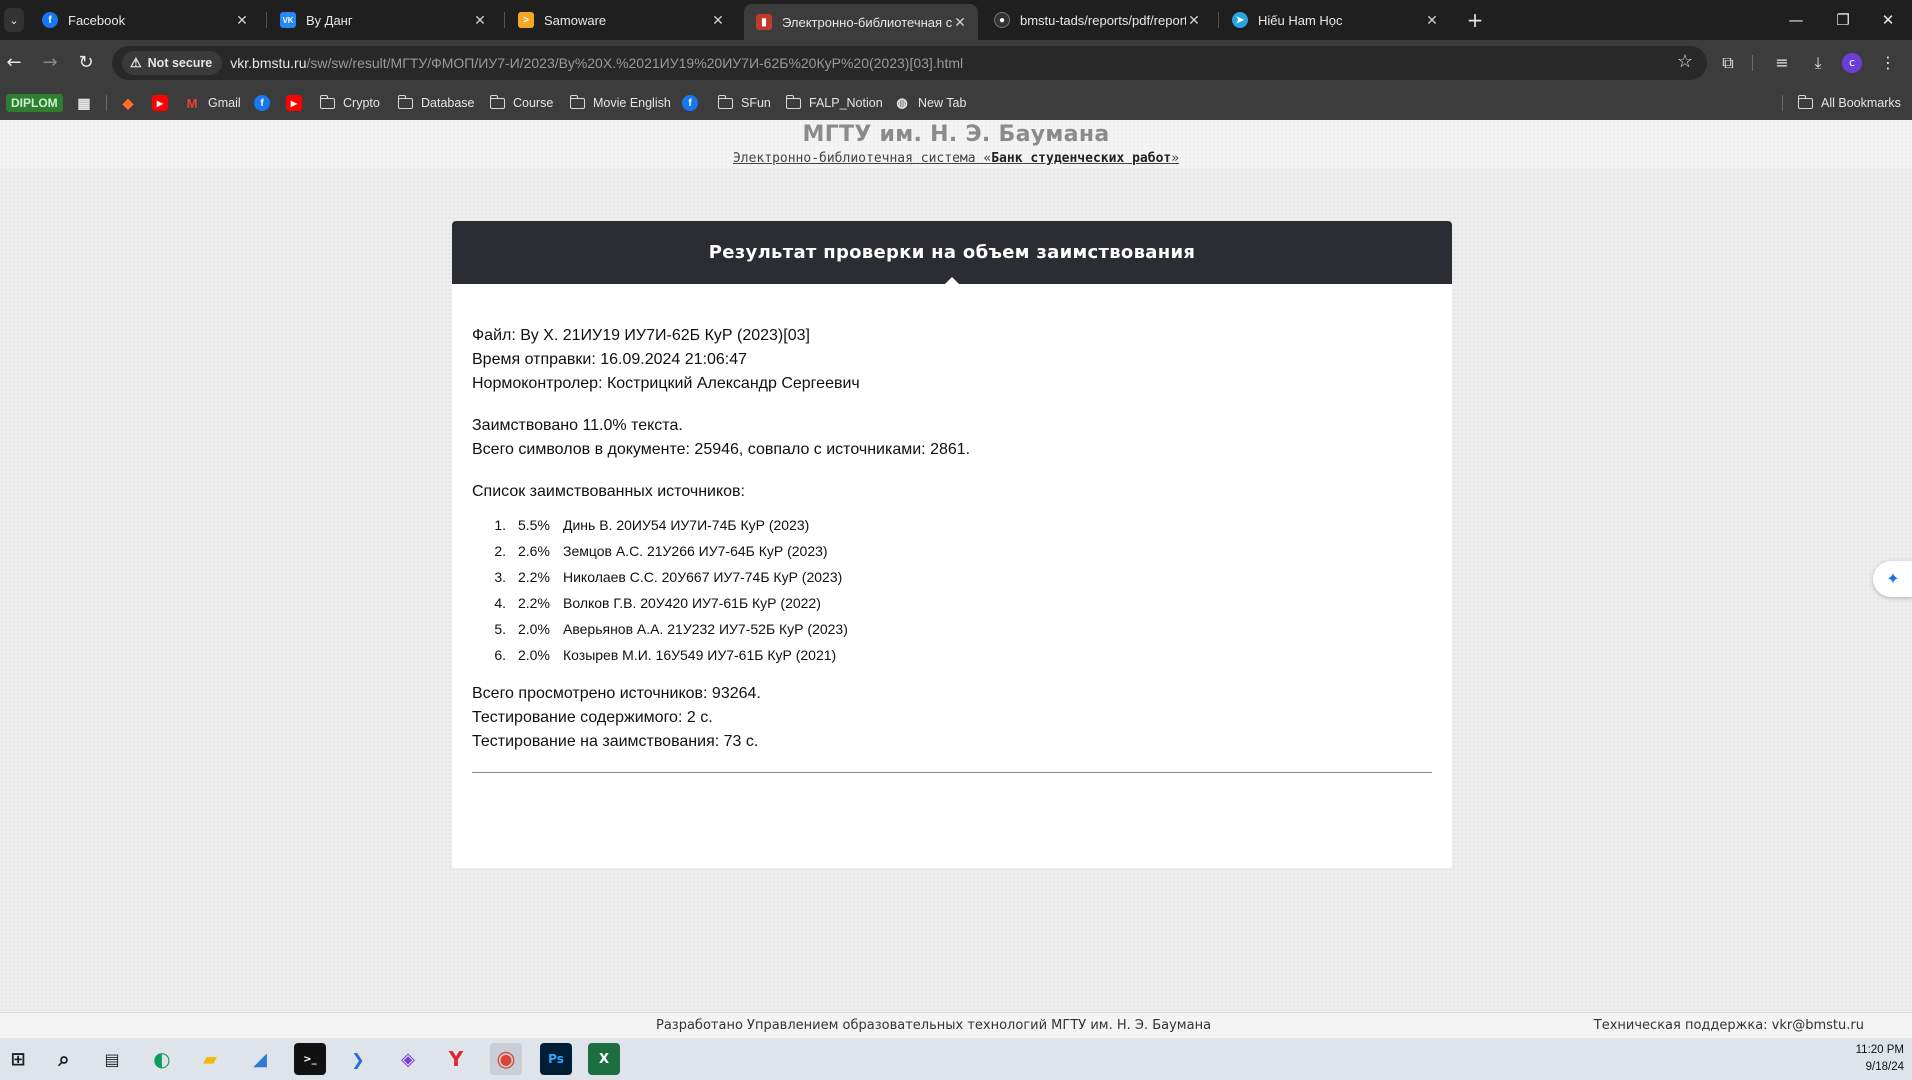 The image size is (1912, 1080). I want to click on source-number: 3., so click(500, 577).